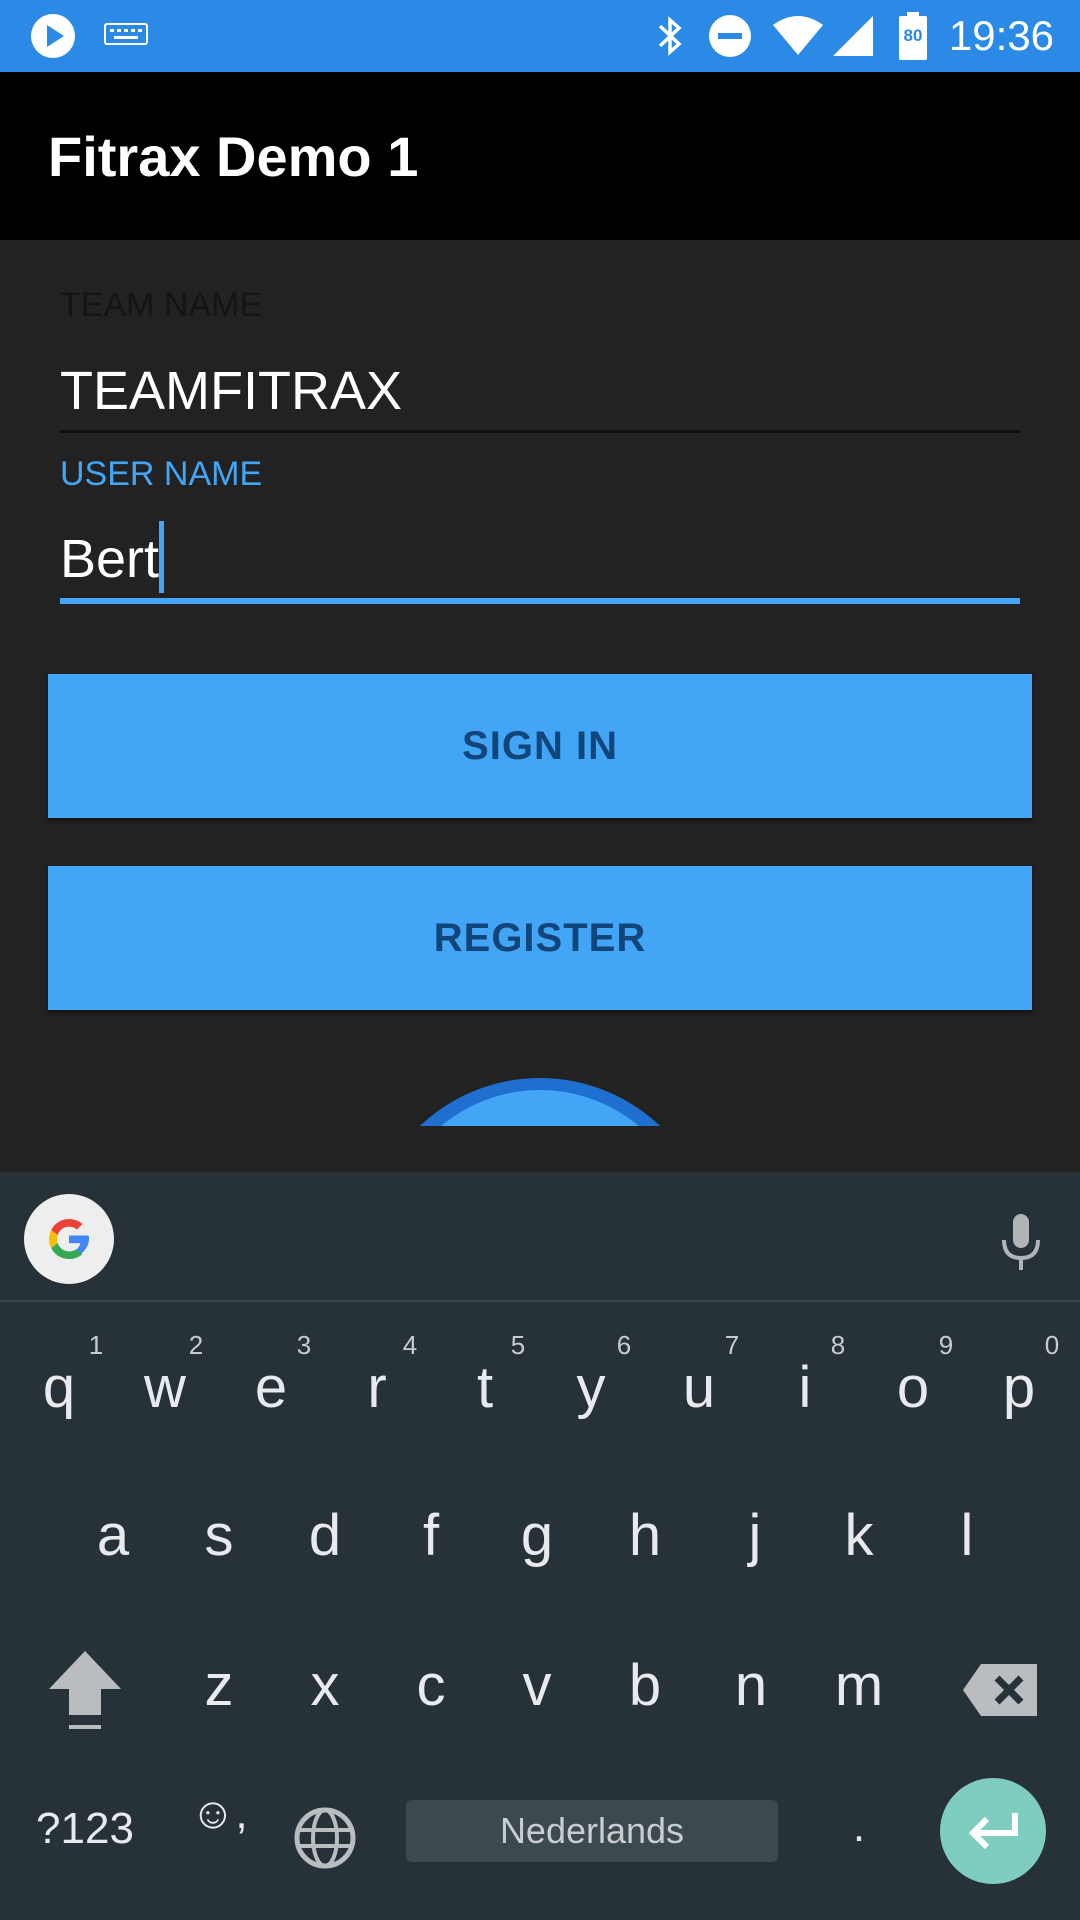 This screenshot has height=1920, width=1080. Describe the element at coordinates (537, 1686) in the screenshot. I see `key-v: v` at that location.